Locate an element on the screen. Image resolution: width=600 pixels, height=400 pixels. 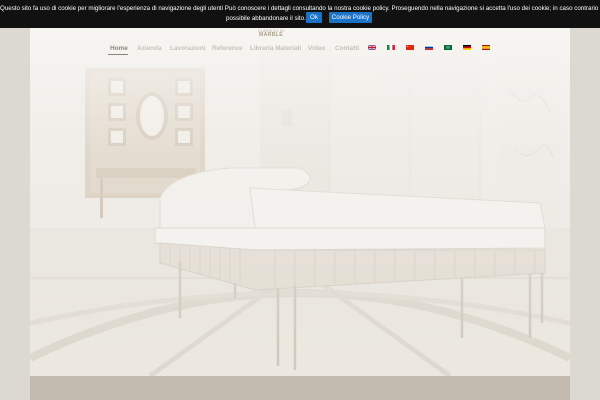
cookie-message-continued: possibile abbandonare il sito. is located at coordinates (266, 18).